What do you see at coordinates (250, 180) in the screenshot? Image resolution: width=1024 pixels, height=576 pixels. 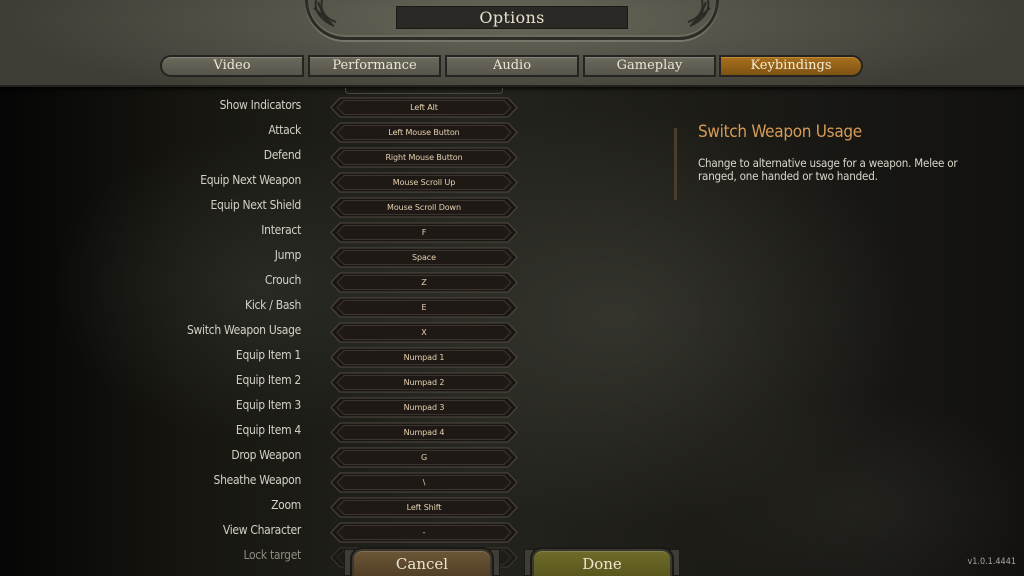 I see `keybinding-action-label: Equip Next Weapon` at bounding box center [250, 180].